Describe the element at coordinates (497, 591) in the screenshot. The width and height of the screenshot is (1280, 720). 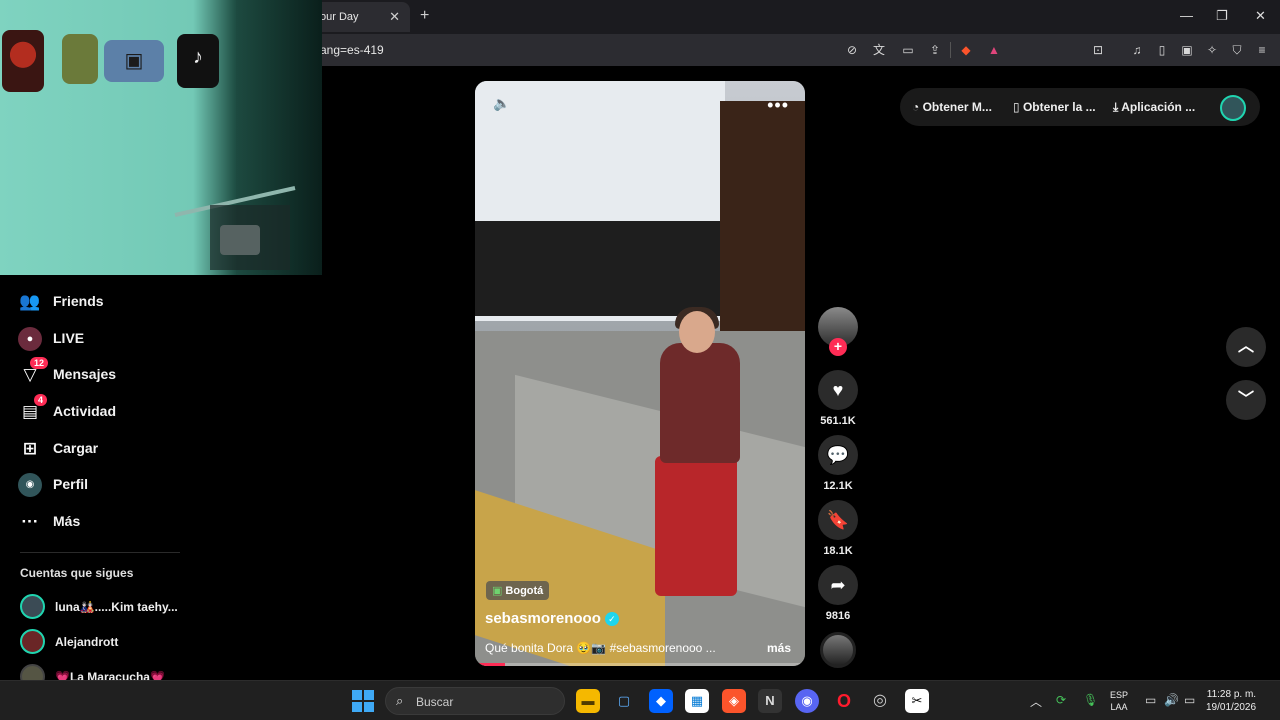
I see `location-pin-icon: ▣` at that location.